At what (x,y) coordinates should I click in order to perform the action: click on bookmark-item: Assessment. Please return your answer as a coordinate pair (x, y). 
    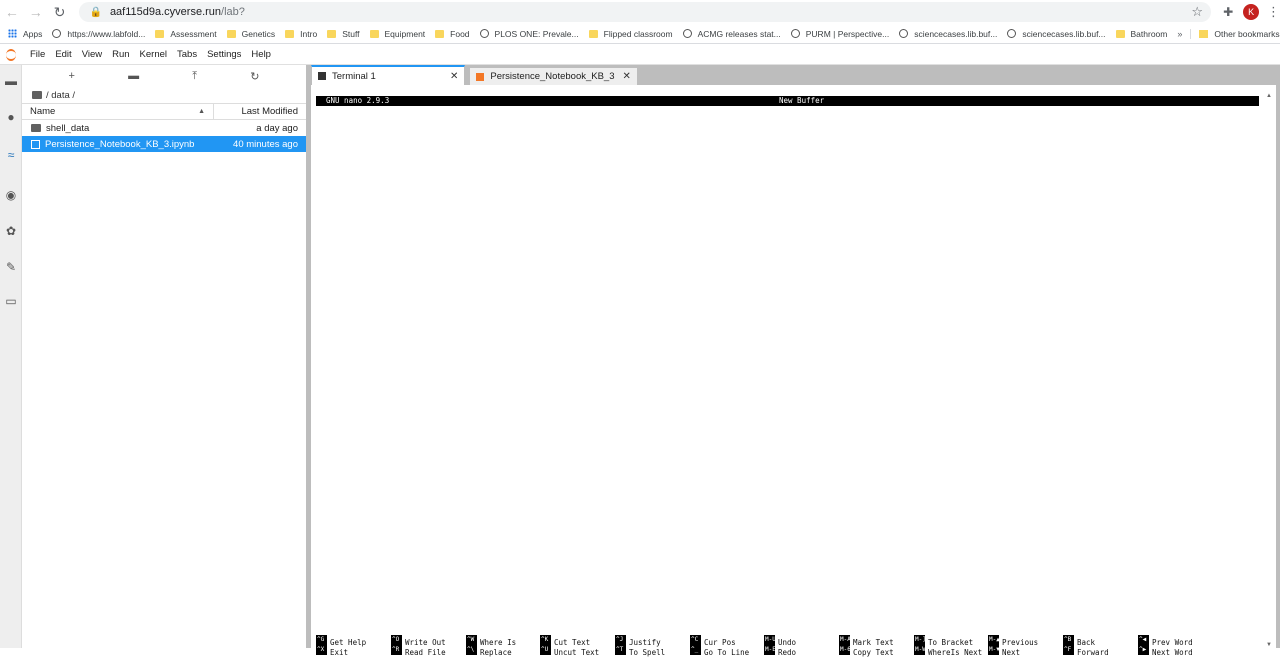
    Looking at the image, I should click on (186, 34).